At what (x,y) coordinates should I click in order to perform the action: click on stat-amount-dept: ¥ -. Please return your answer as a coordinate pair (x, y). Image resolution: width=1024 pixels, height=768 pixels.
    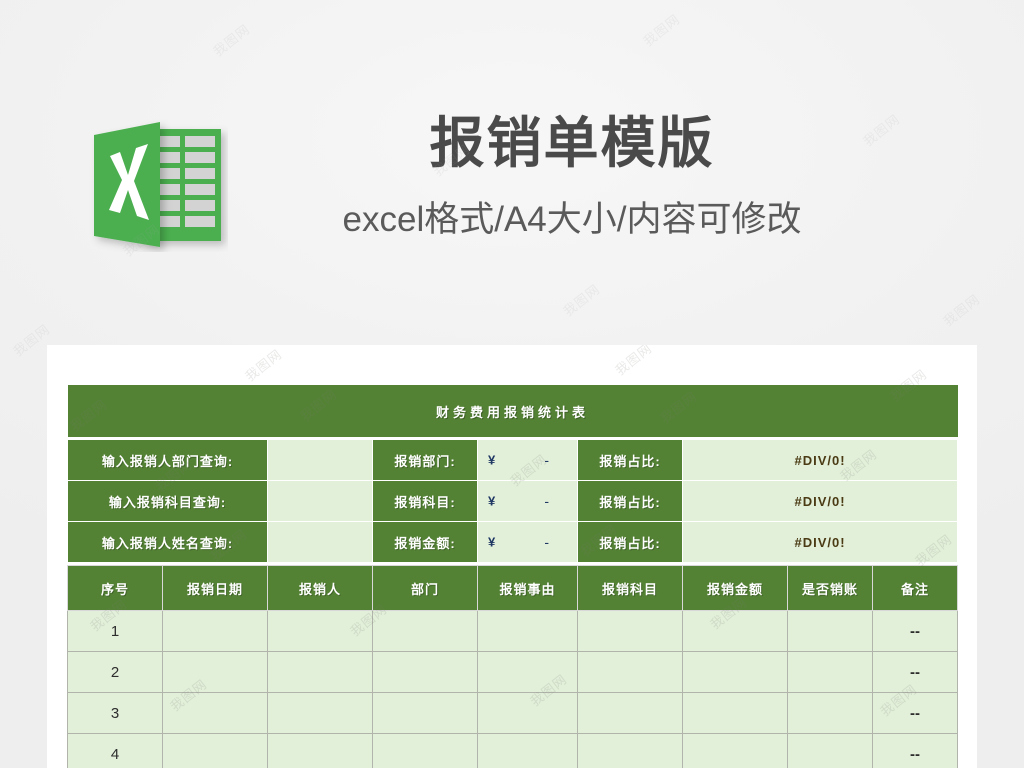
    Looking at the image, I should click on (527, 460).